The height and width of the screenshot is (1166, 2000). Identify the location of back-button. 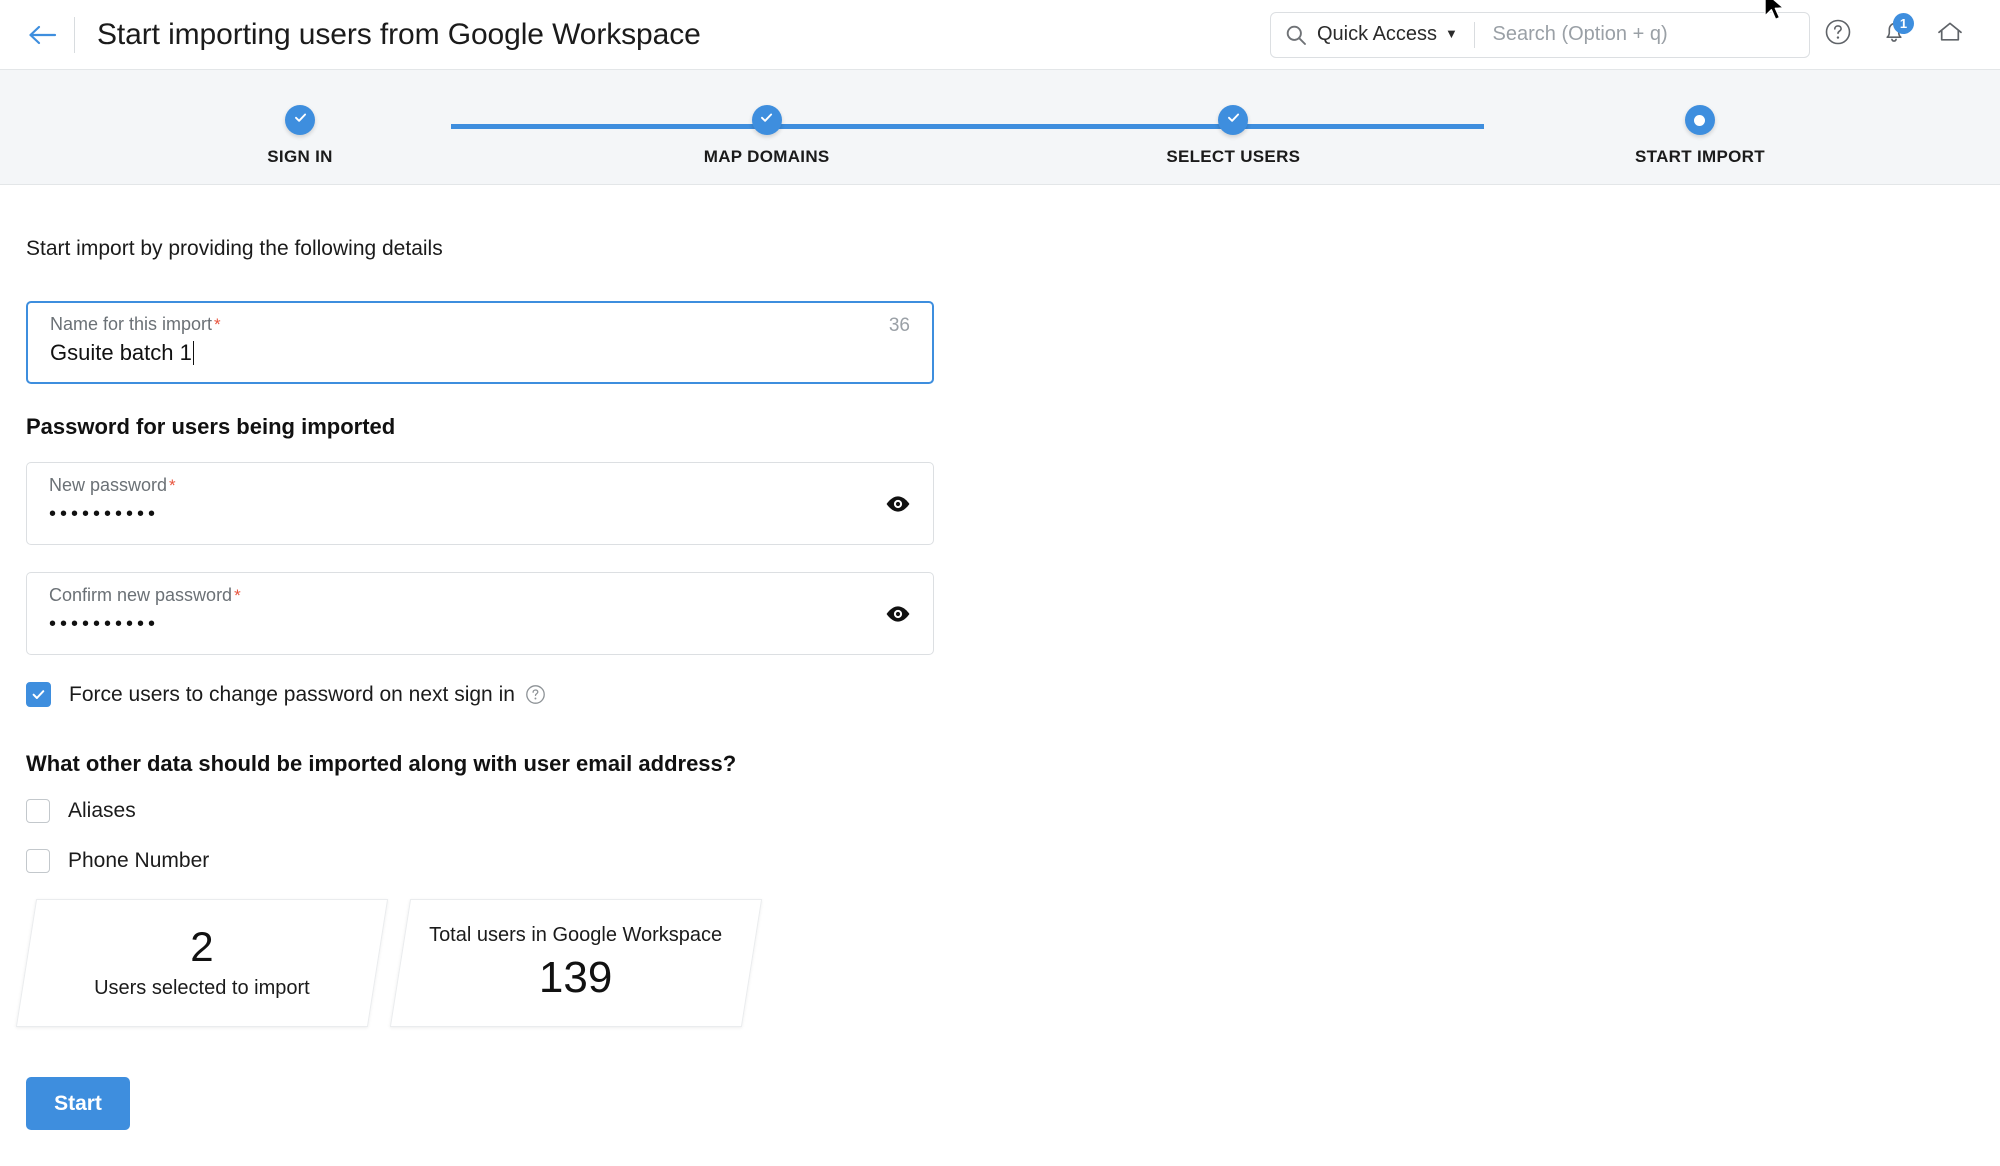
(42, 35).